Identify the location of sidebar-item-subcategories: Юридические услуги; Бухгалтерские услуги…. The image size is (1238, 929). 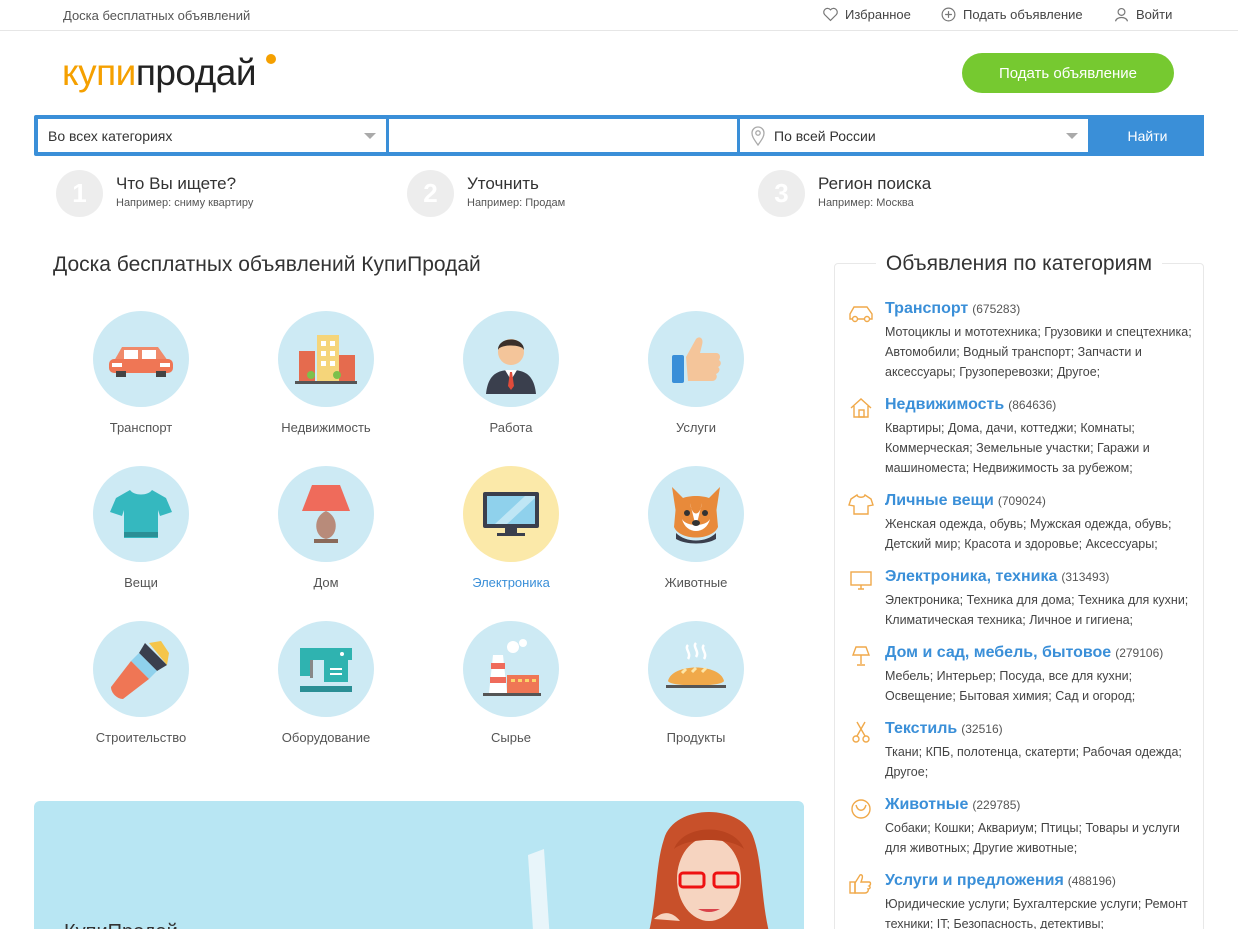
(1041, 911).